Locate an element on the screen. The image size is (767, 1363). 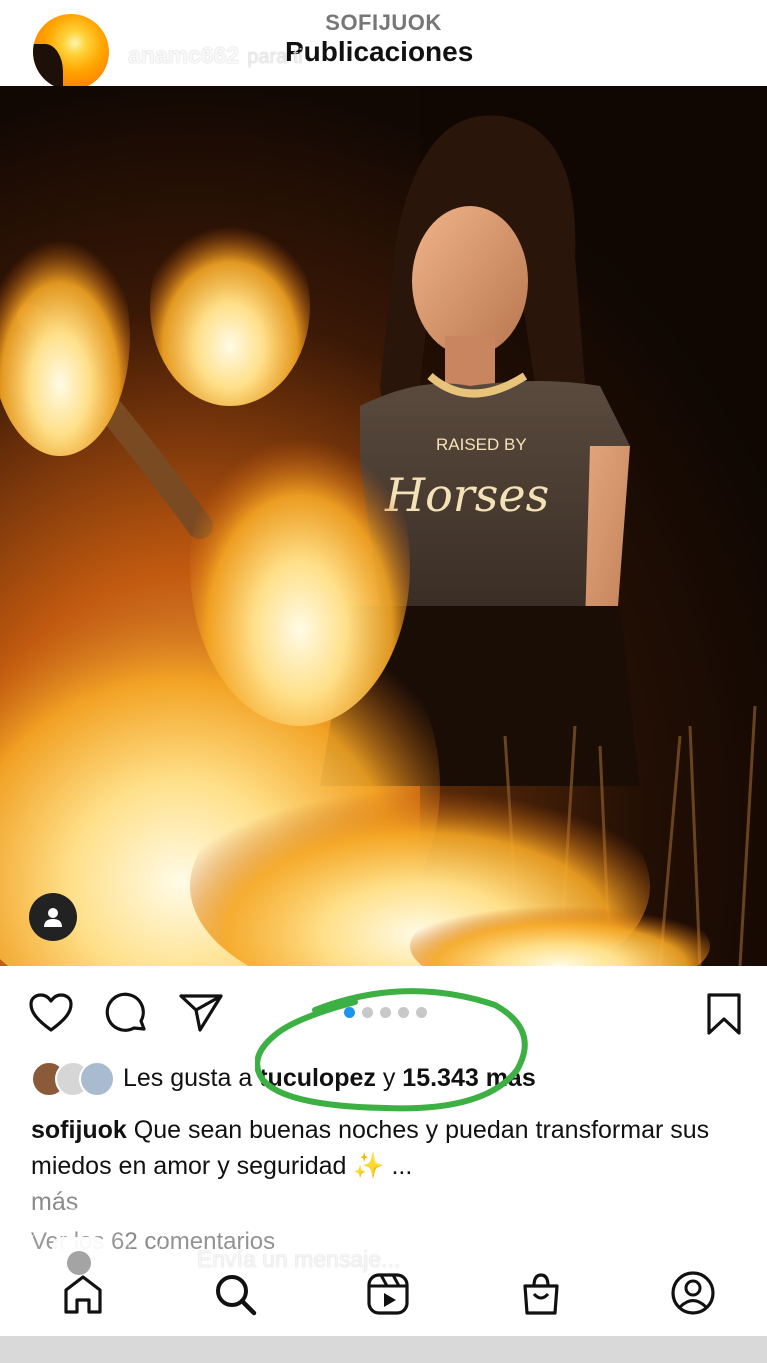
story-subtitle: para ti is located at coordinates (275, 57).